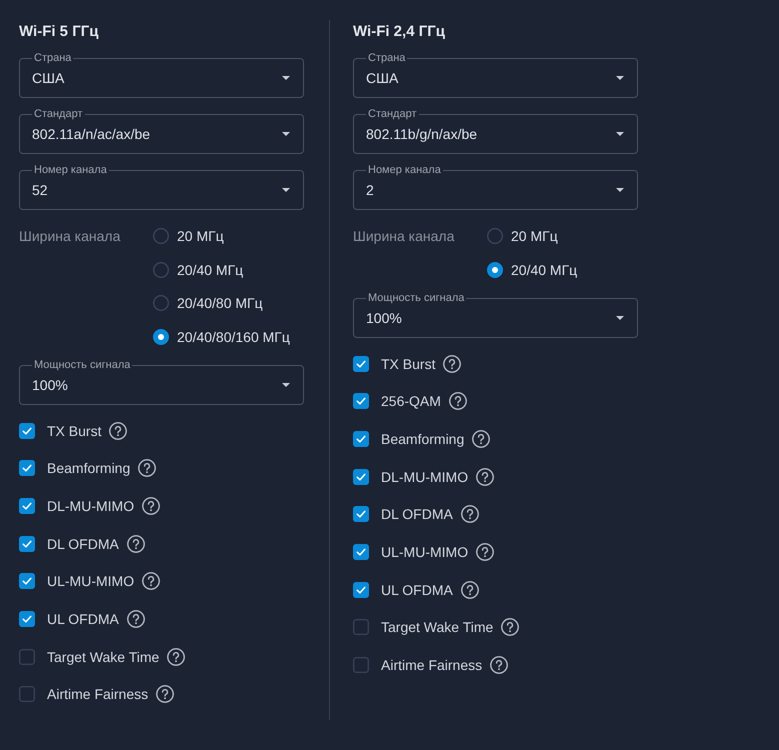 This screenshot has width=779, height=750. I want to click on section-title: Wi-Fi 2,4 ГГц, so click(399, 32).